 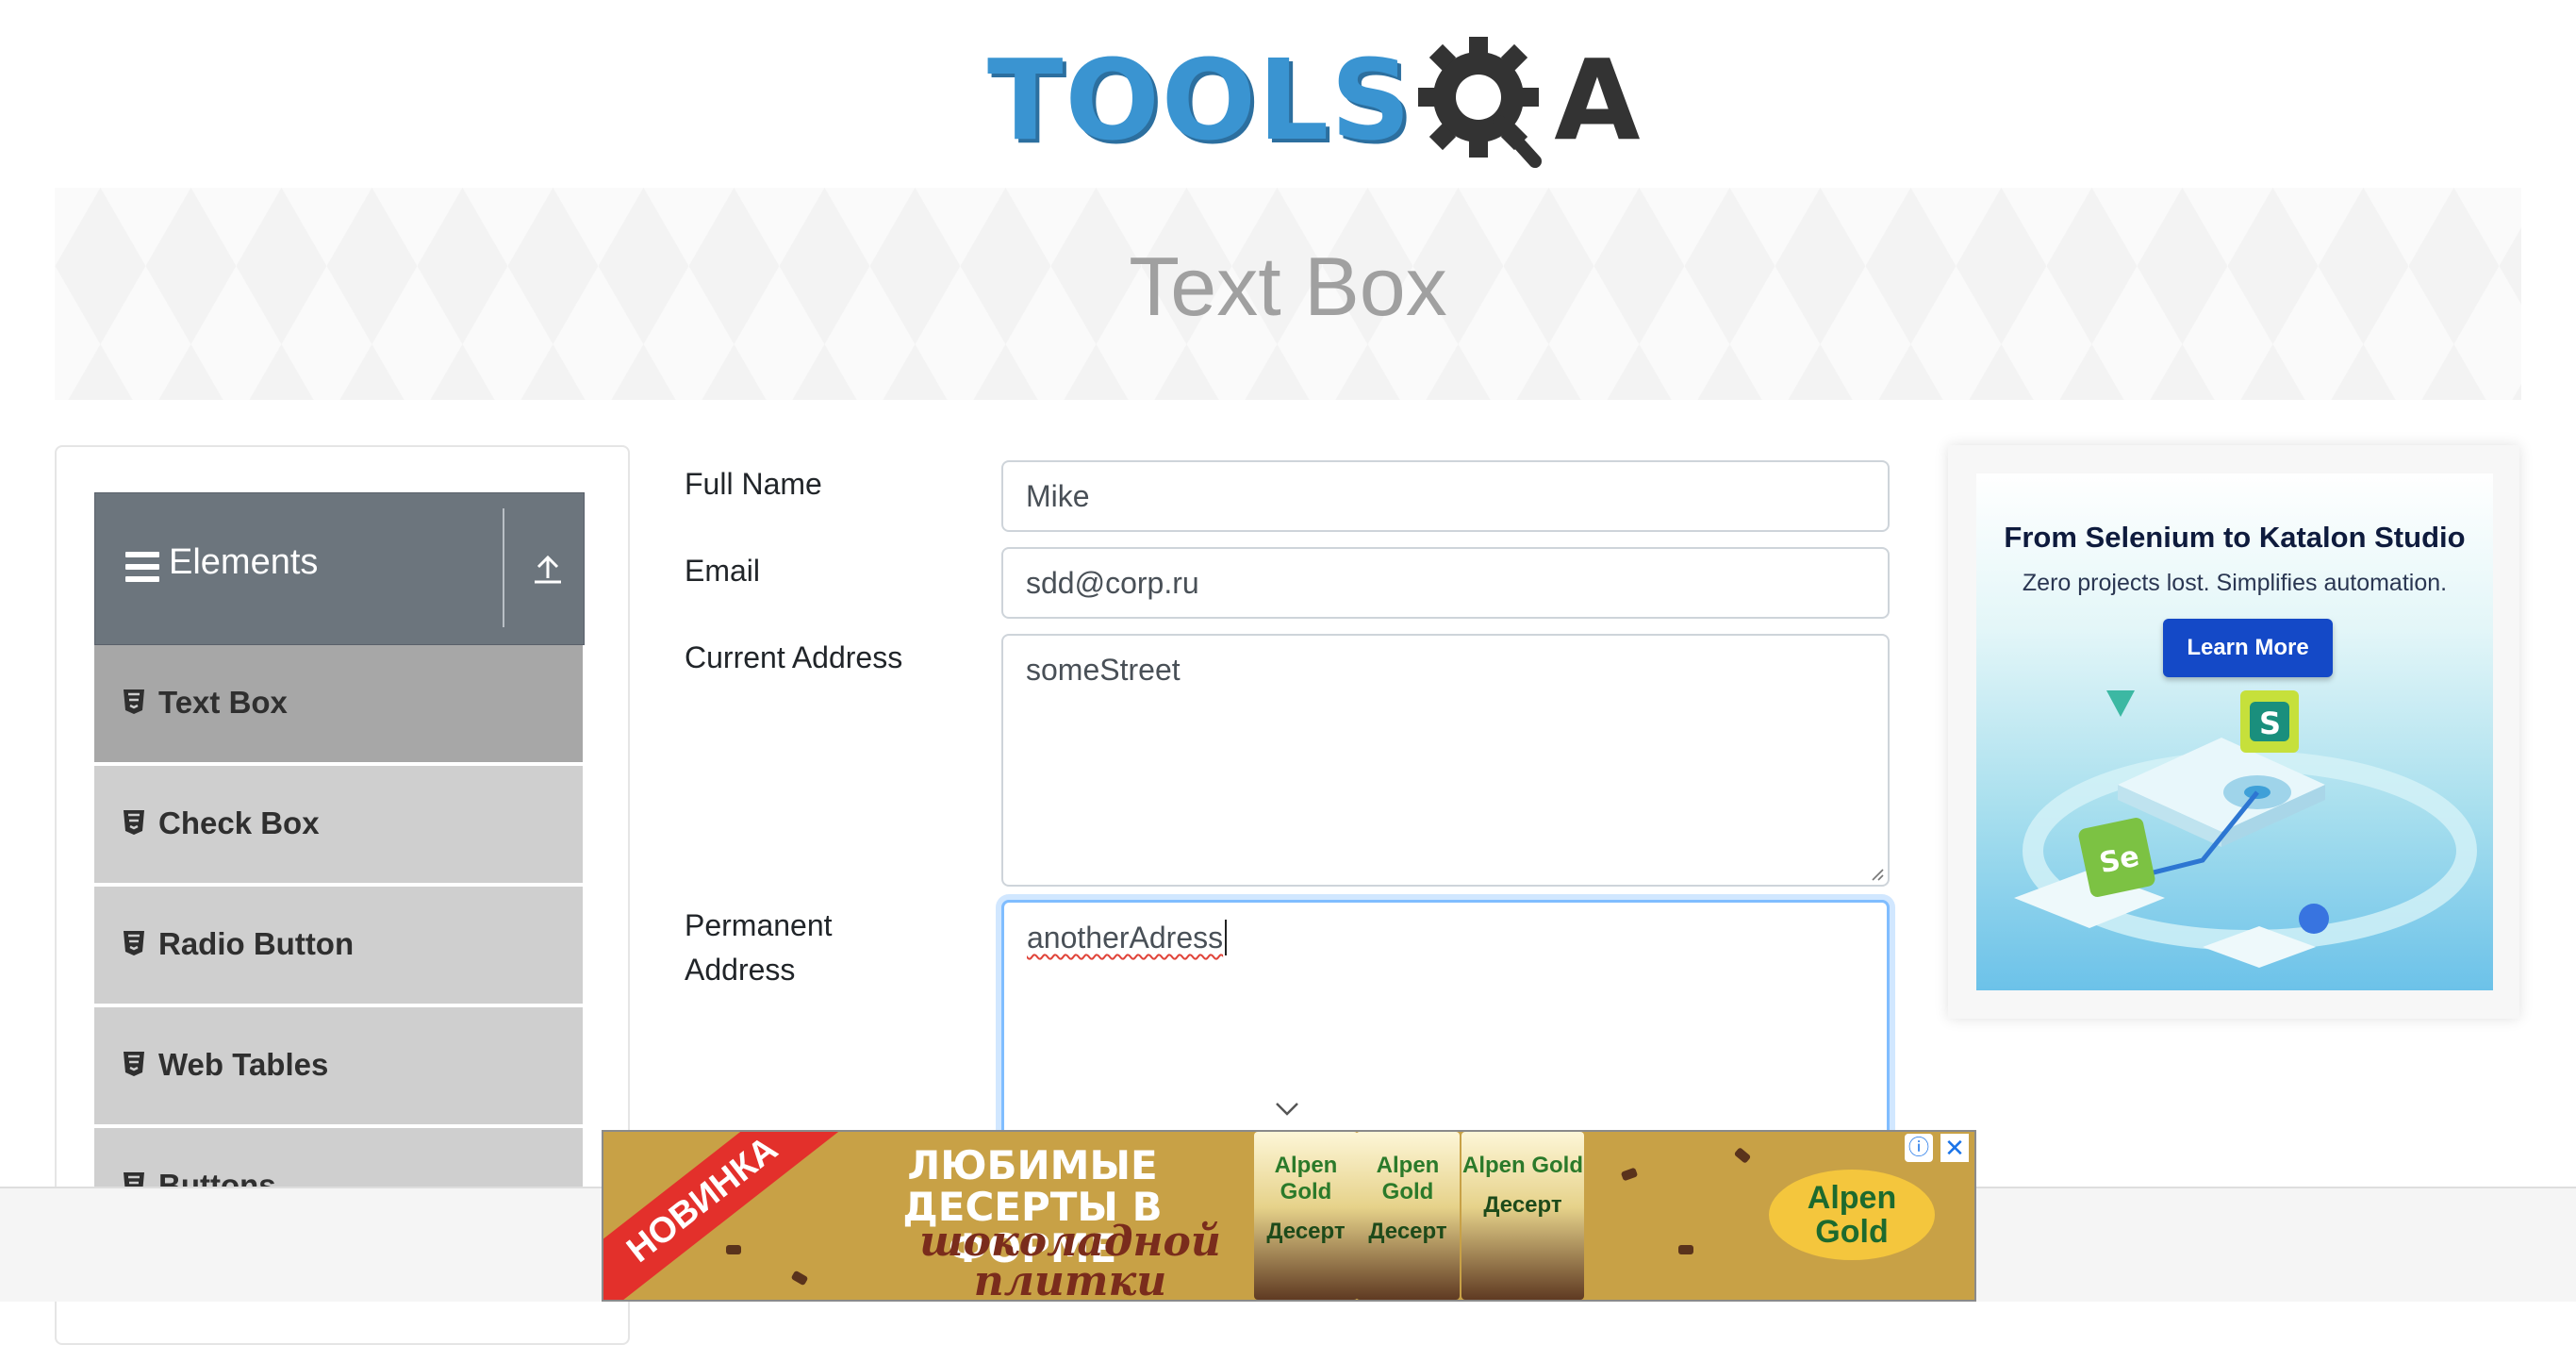 I want to click on collapse-up-icon, so click(x=548, y=569).